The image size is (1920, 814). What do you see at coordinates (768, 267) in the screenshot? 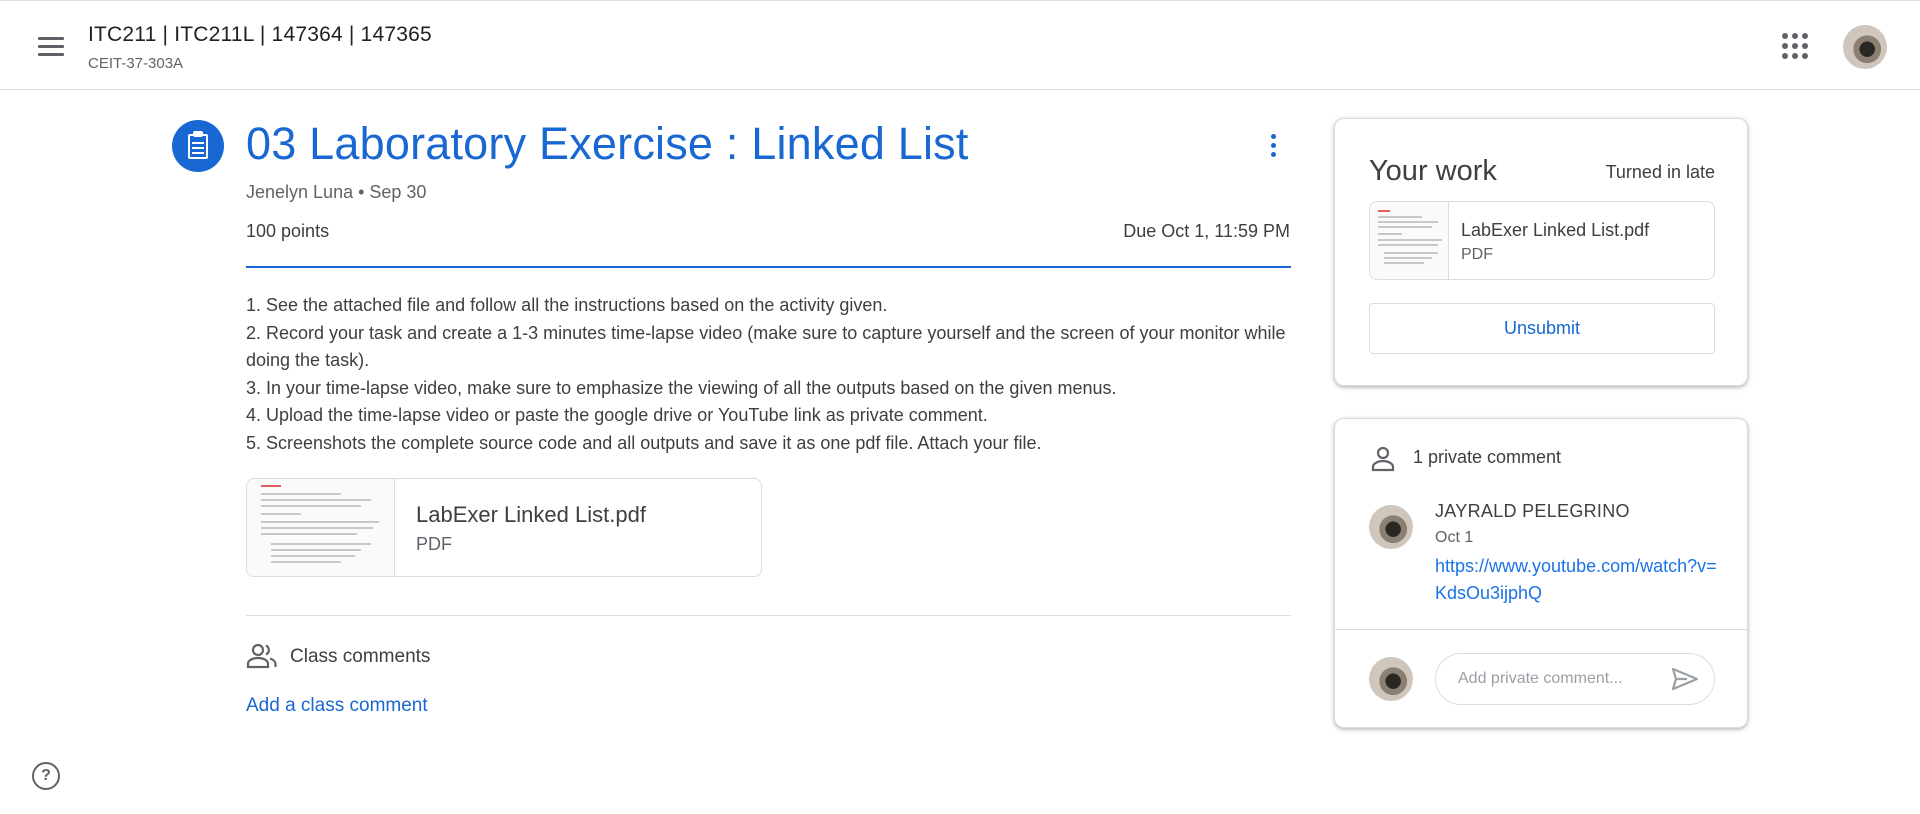
I see `title-divider` at bounding box center [768, 267].